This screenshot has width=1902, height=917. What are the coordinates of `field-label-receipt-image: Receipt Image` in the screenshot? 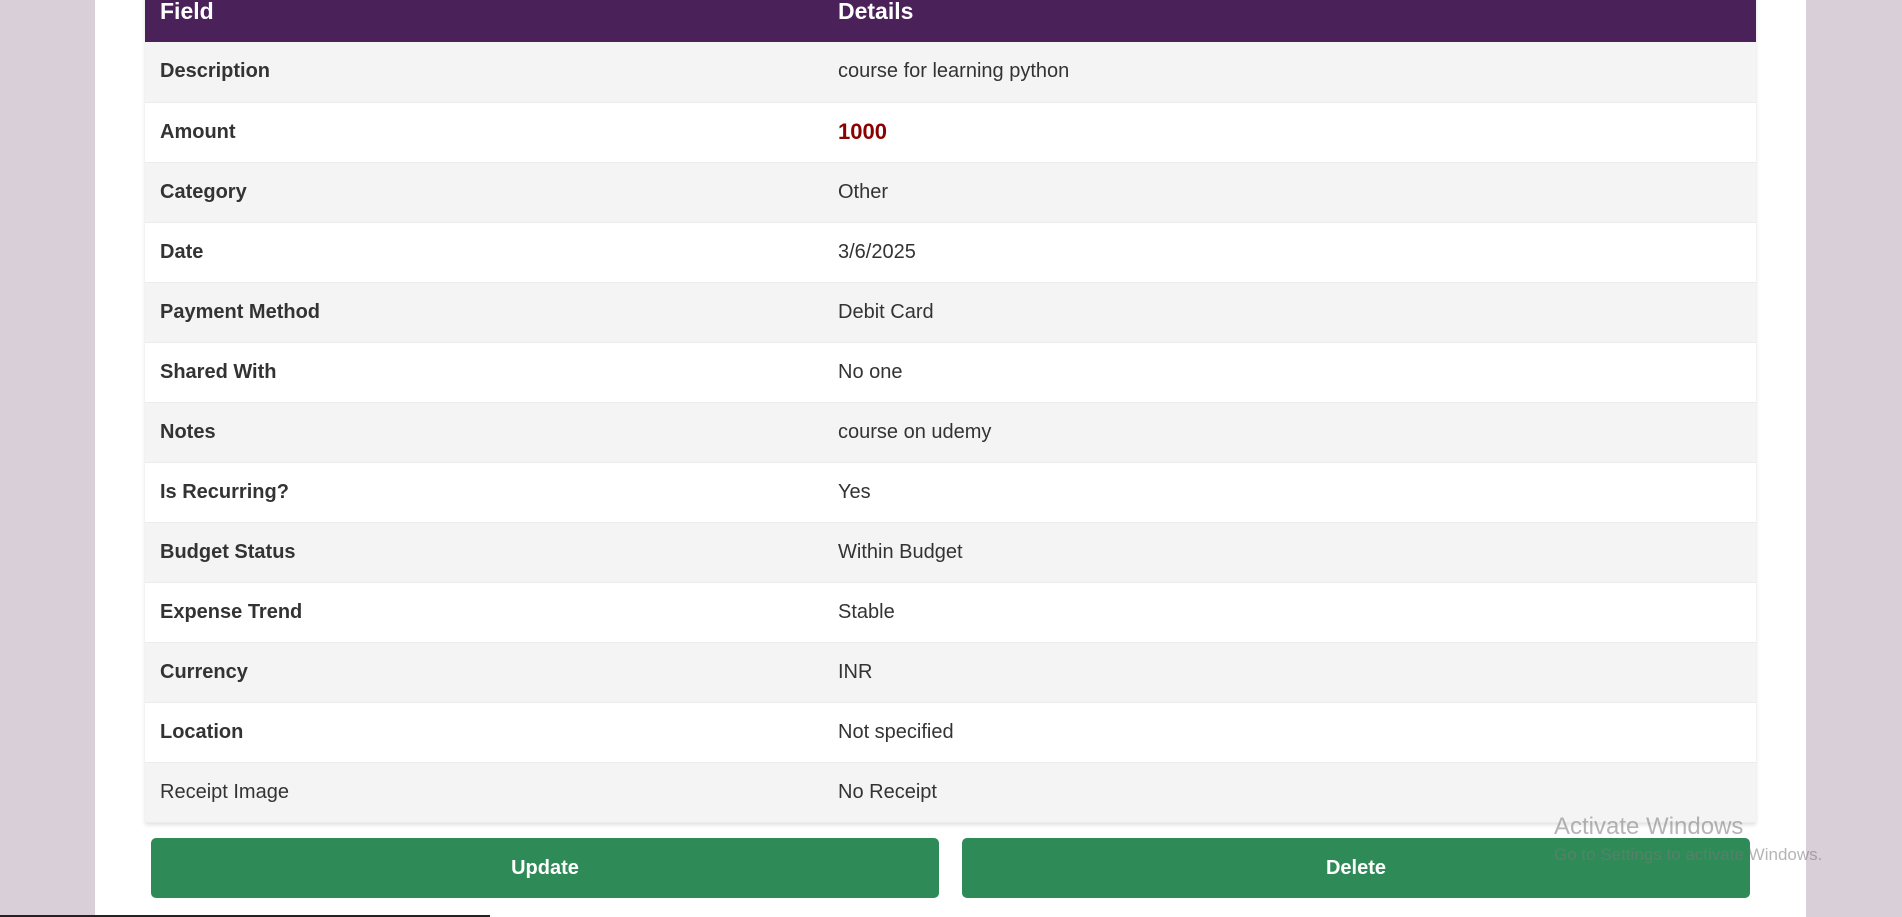 It's located at (484, 792).